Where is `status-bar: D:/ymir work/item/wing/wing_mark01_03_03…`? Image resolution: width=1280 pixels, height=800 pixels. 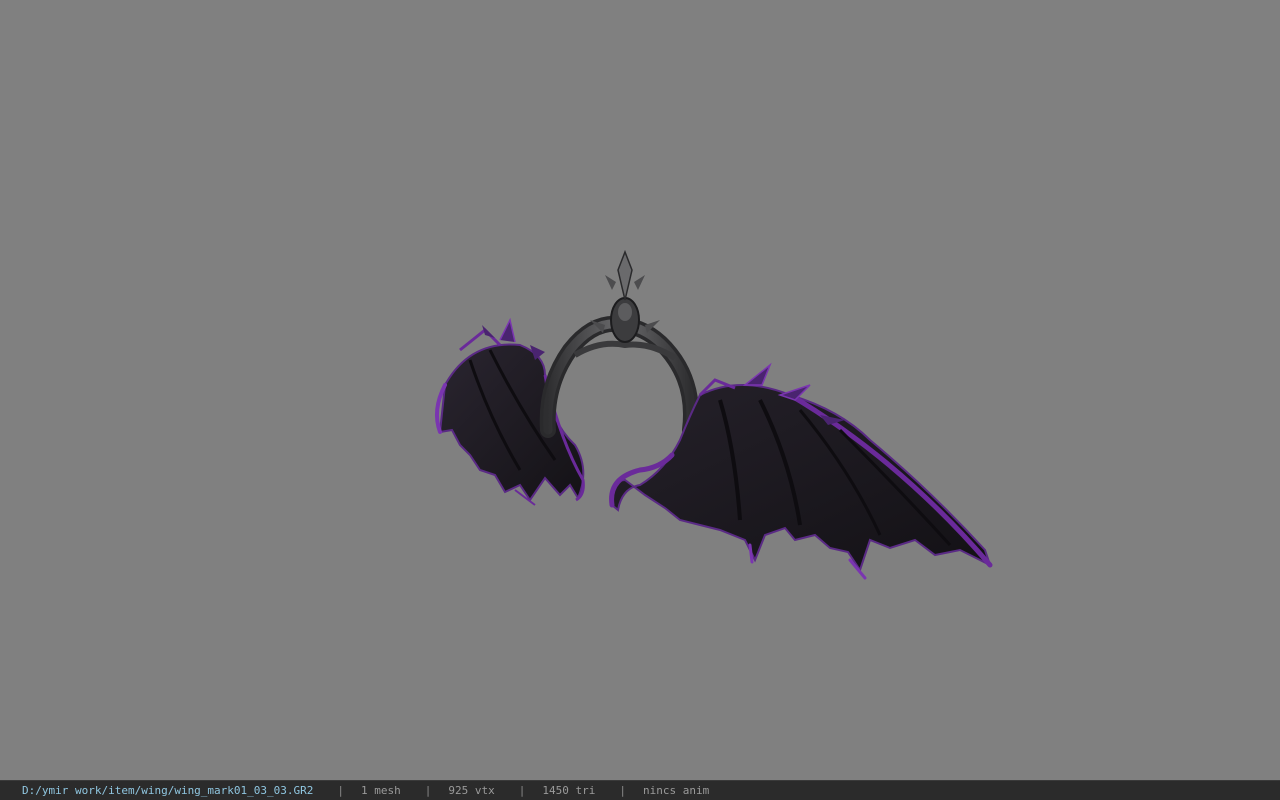
status-bar: D:/ymir work/item/wing/wing_mark01_03_03… is located at coordinates (640, 790).